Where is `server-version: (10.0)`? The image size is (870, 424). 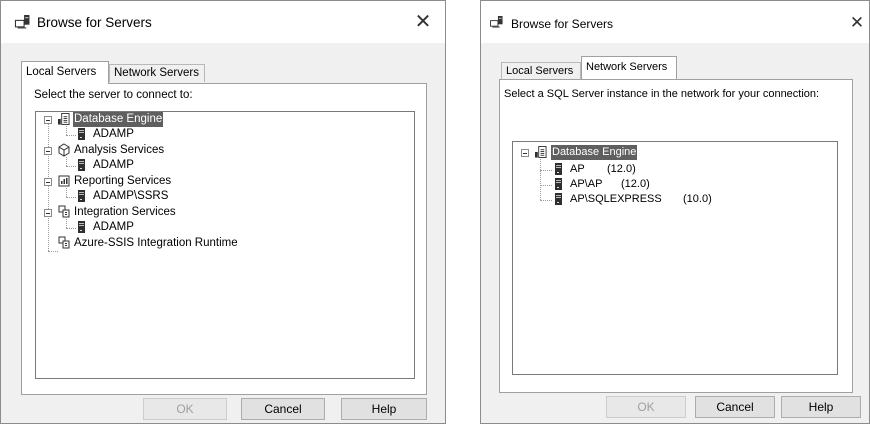 server-version: (10.0) is located at coordinates (697, 199).